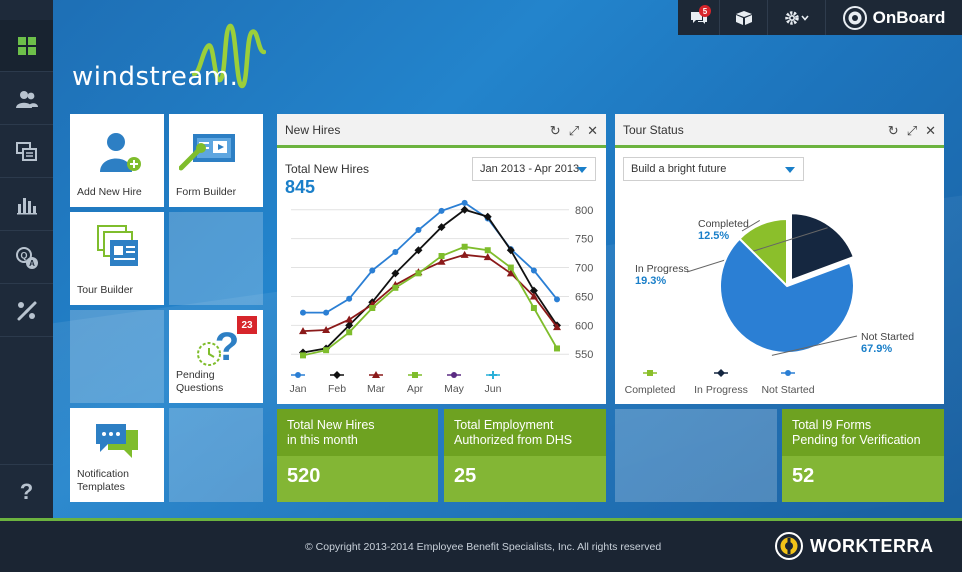  Describe the element at coordinates (298, 389) in the screenshot. I see `x-tick-label: Jan` at that location.